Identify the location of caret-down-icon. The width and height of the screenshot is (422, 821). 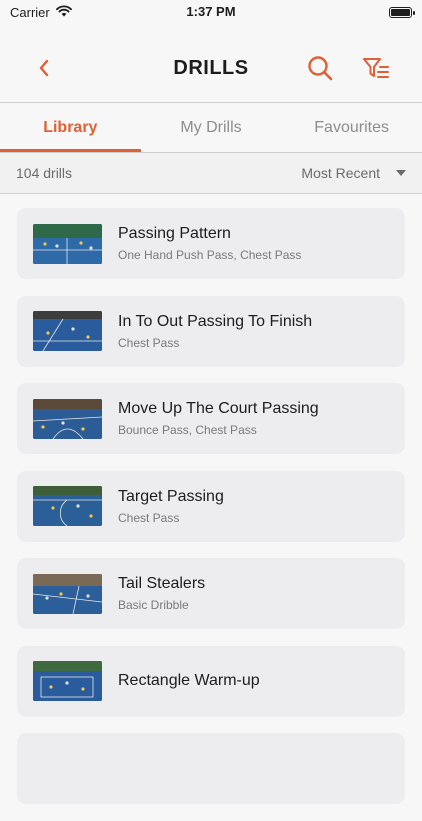
(401, 173).